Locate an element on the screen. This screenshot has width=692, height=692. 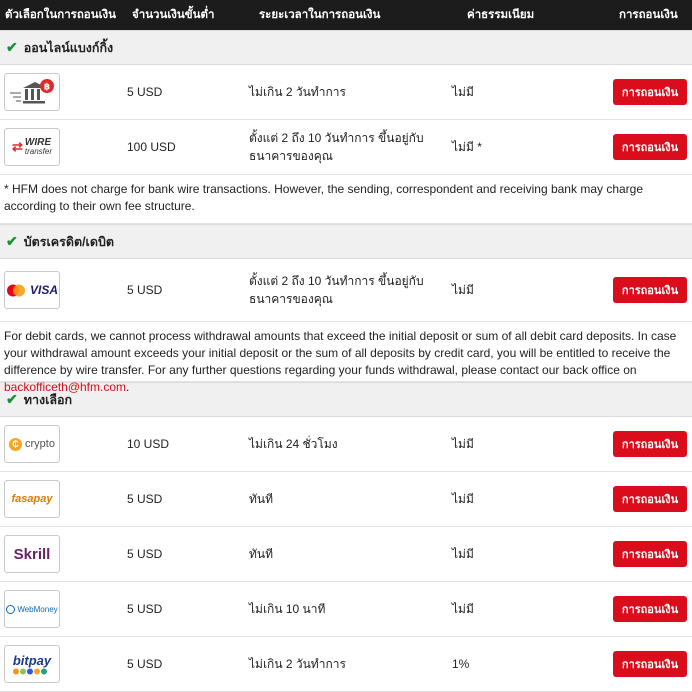
header-option: ตัวเลือกในการถอนเงิน is located at coordinates (60, 15).